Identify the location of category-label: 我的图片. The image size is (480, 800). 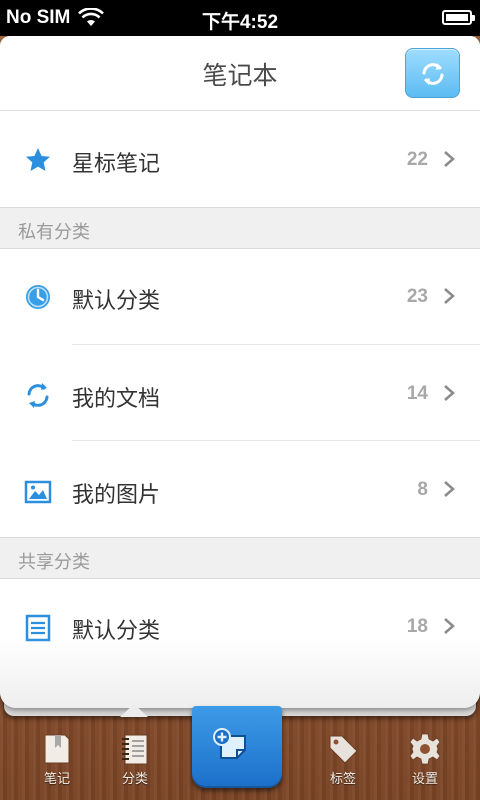
(116, 495).